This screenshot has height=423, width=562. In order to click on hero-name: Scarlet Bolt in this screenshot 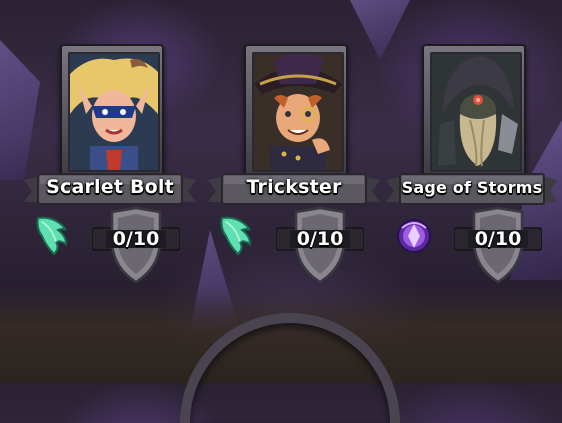, I will do `click(110, 187)`.